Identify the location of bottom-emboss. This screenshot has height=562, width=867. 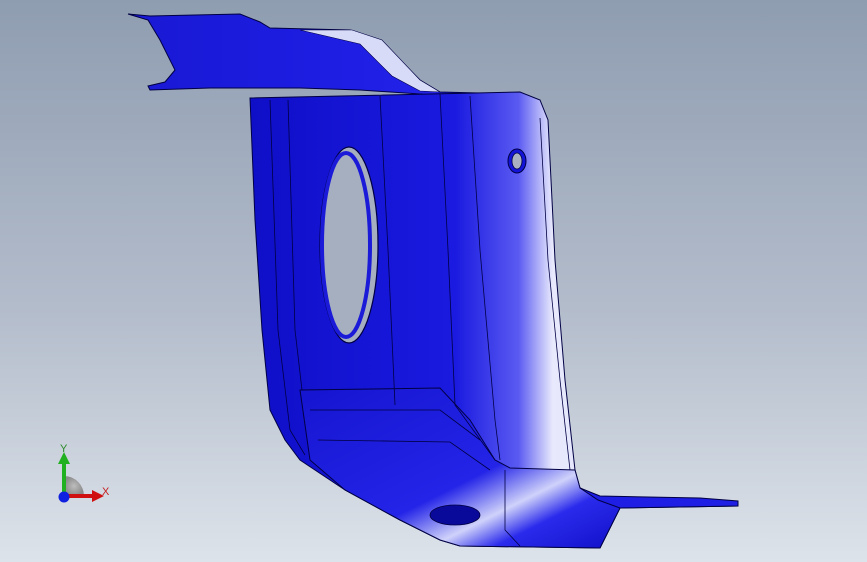
(455, 515).